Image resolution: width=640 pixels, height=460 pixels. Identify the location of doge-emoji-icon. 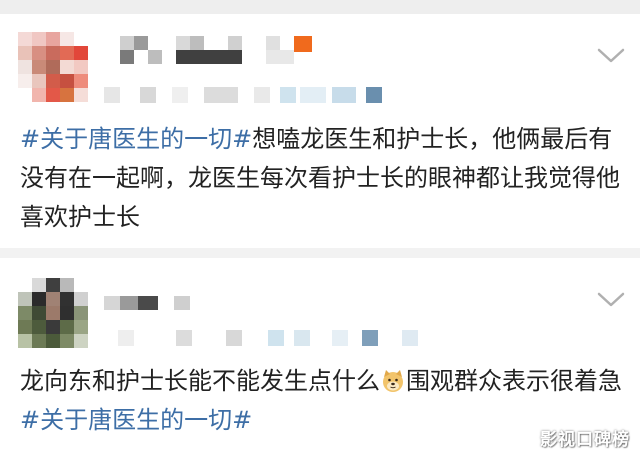
(393, 379).